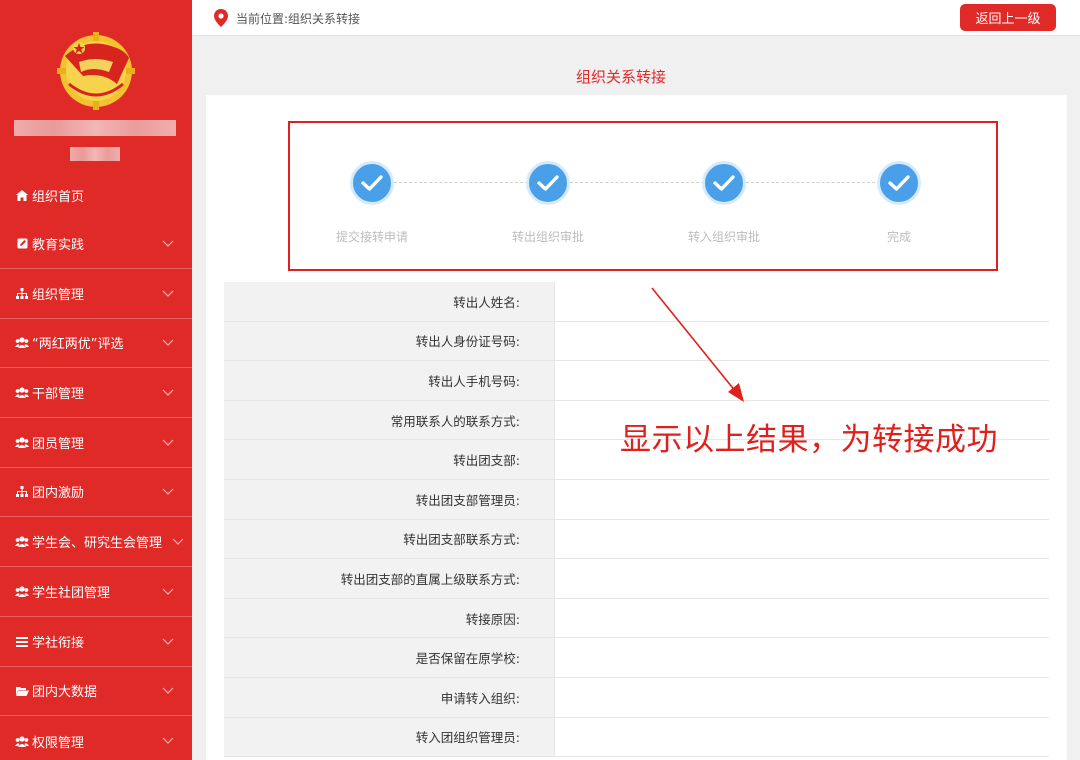 Image resolution: width=1080 pixels, height=760 pixels. What do you see at coordinates (58, 245) in the screenshot?
I see `sidebar-item-label: 教育实践` at bounding box center [58, 245].